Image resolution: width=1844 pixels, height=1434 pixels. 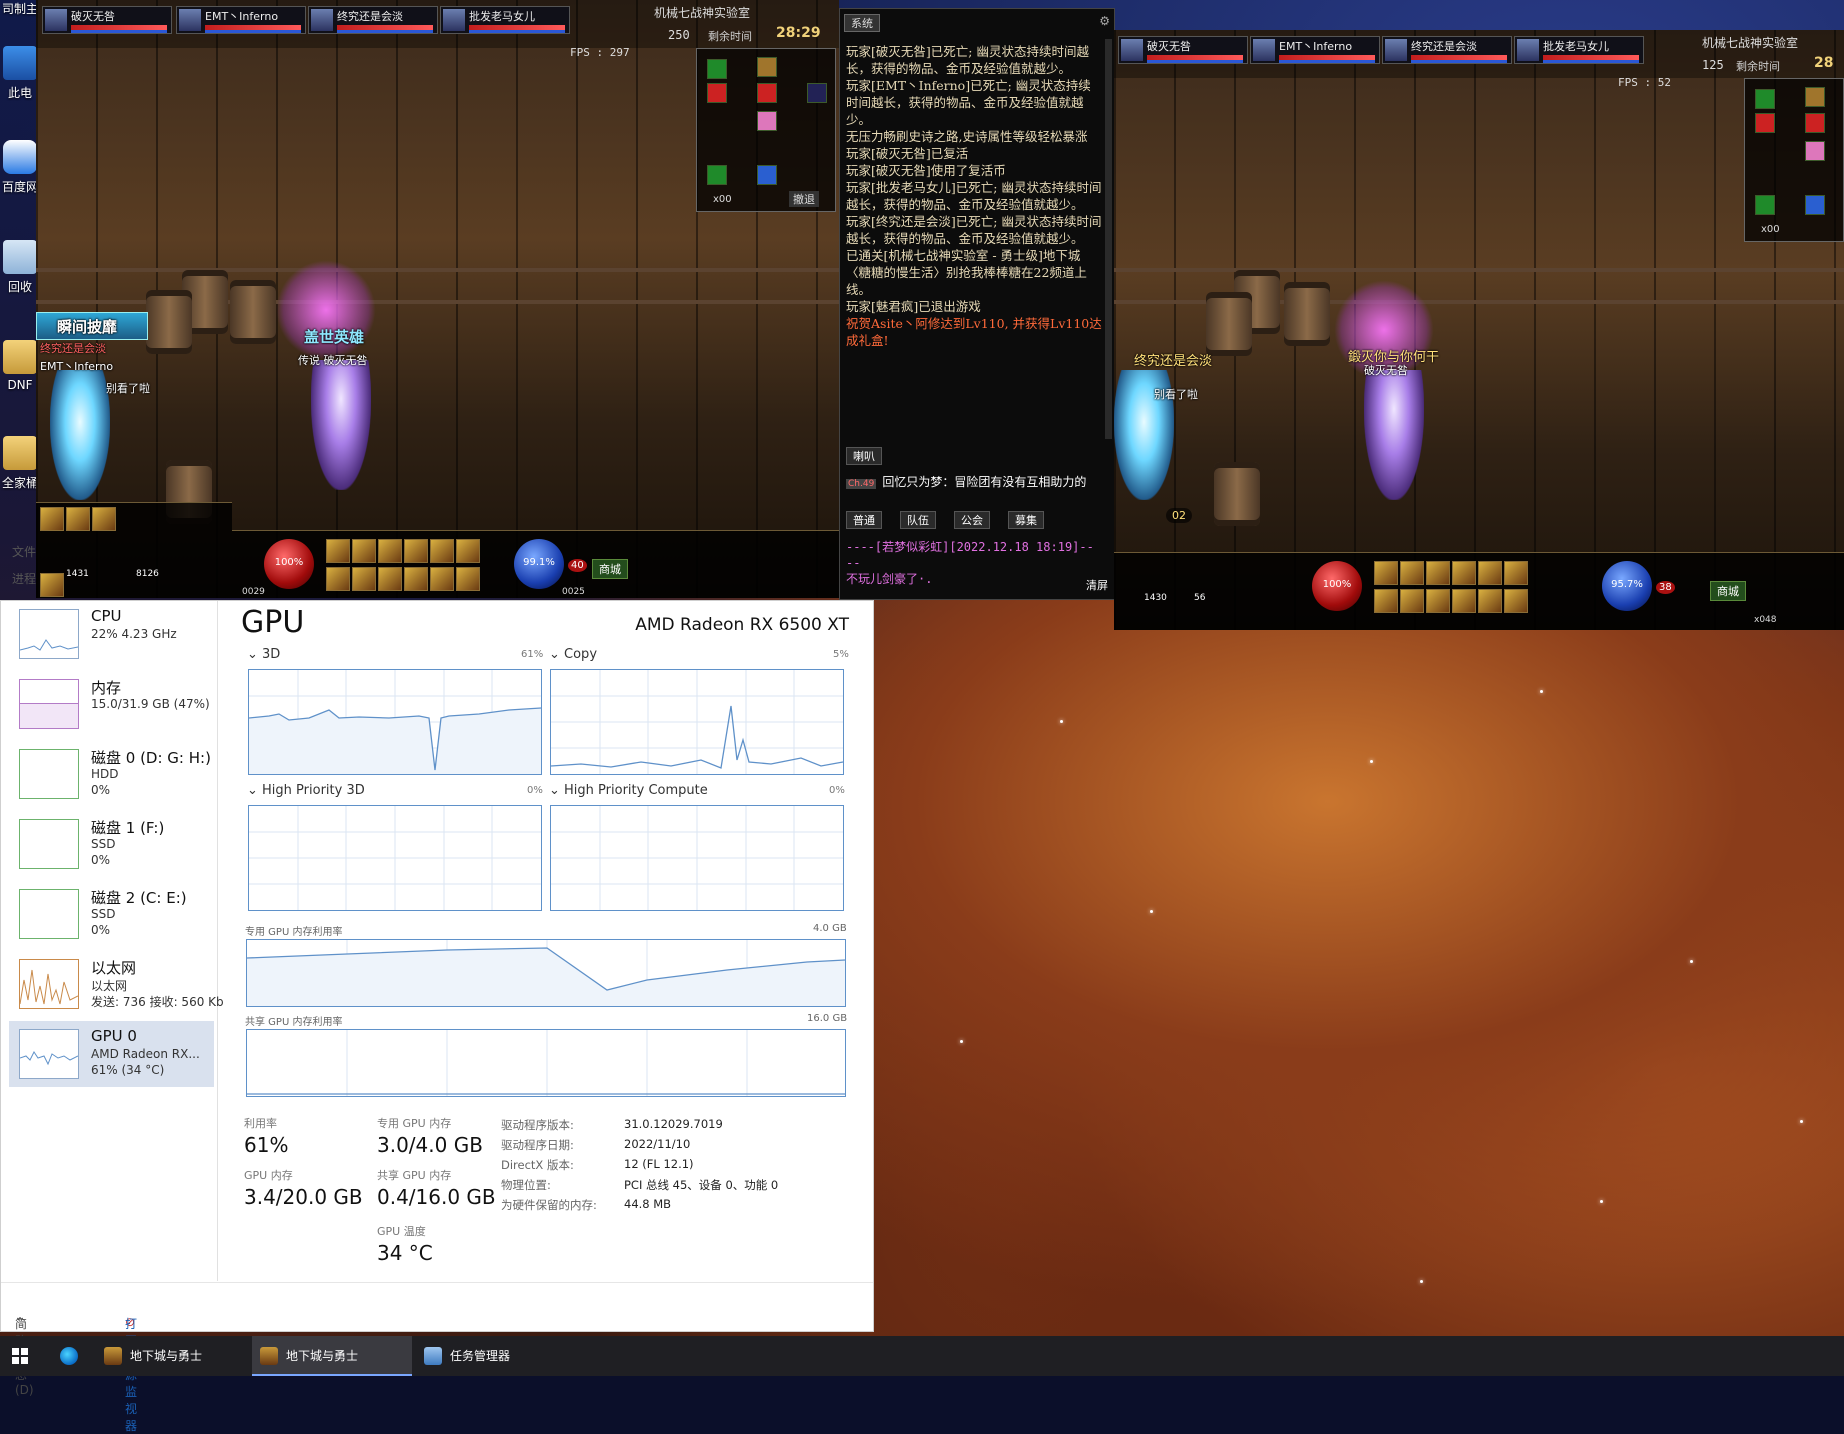 What do you see at coordinates (24, 578) in the screenshot?
I see `tab-processes: 进程` at bounding box center [24, 578].